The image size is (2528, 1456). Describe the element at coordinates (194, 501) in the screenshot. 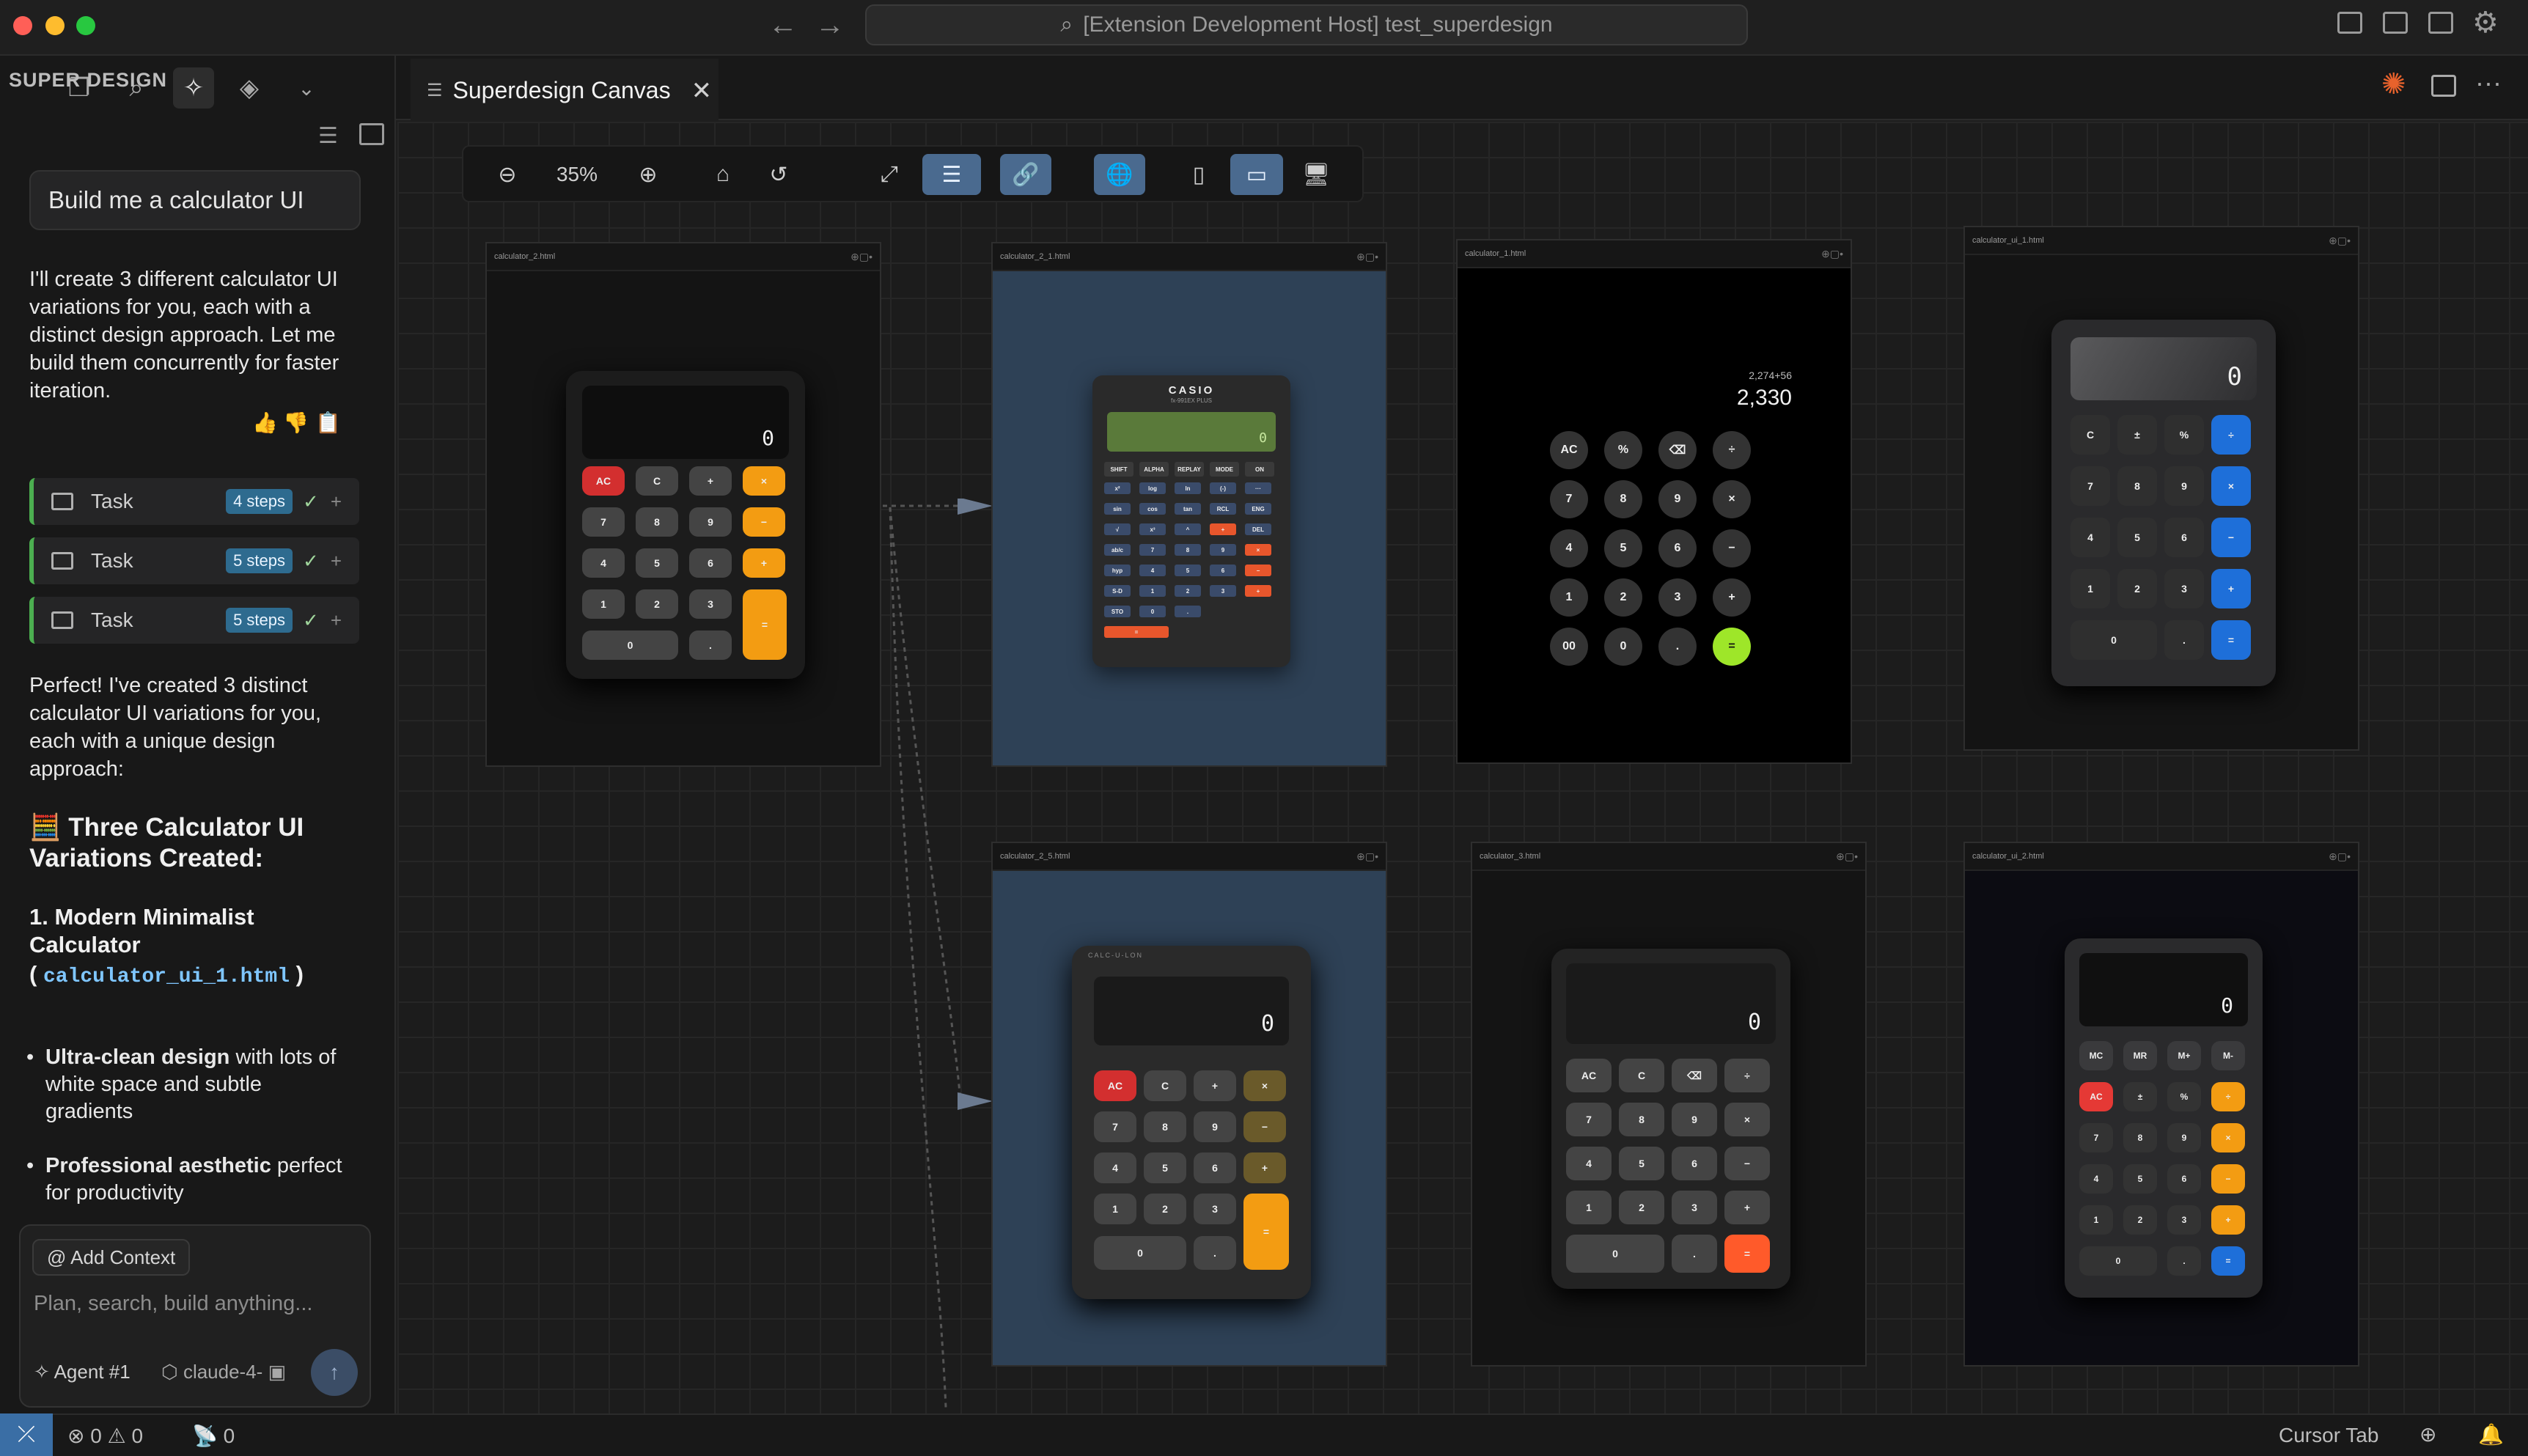

I see `task-row: Task 4 steps ✓ +` at that location.